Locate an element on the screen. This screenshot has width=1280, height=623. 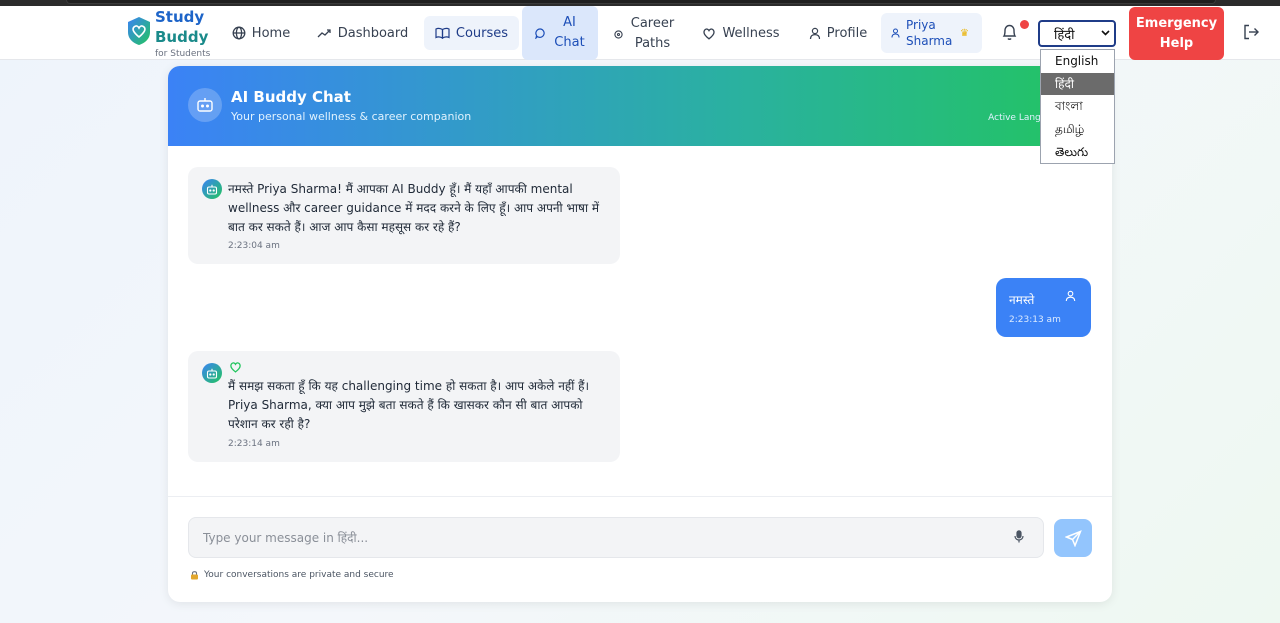
chat-bubble-icon is located at coordinates (540, 33).